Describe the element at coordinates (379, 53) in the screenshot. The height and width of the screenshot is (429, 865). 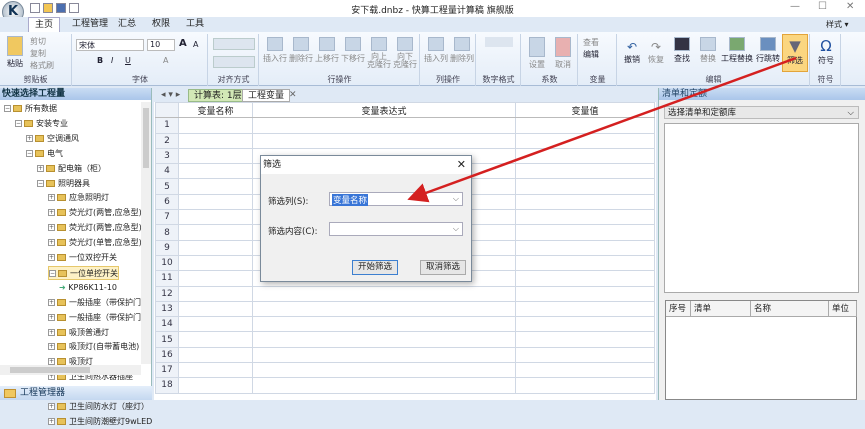
I see `clone-up-button: 向上 克隆行` at that location.